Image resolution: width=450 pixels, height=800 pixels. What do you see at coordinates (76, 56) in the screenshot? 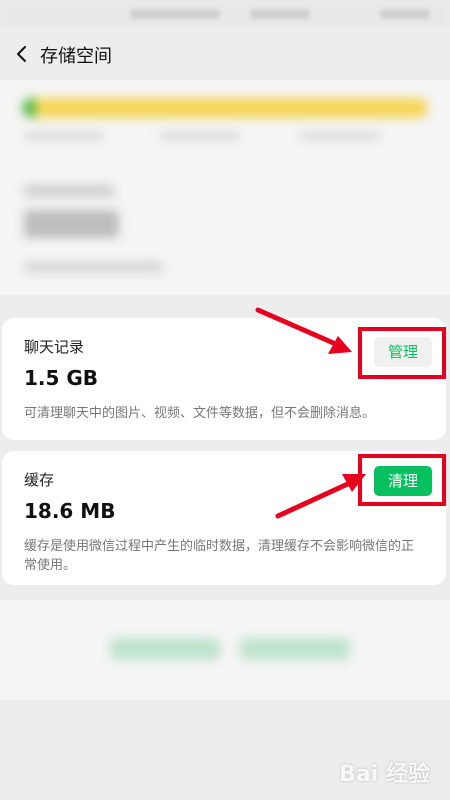
I see `page-title: 存储空间` at bounding box center [76, 56].